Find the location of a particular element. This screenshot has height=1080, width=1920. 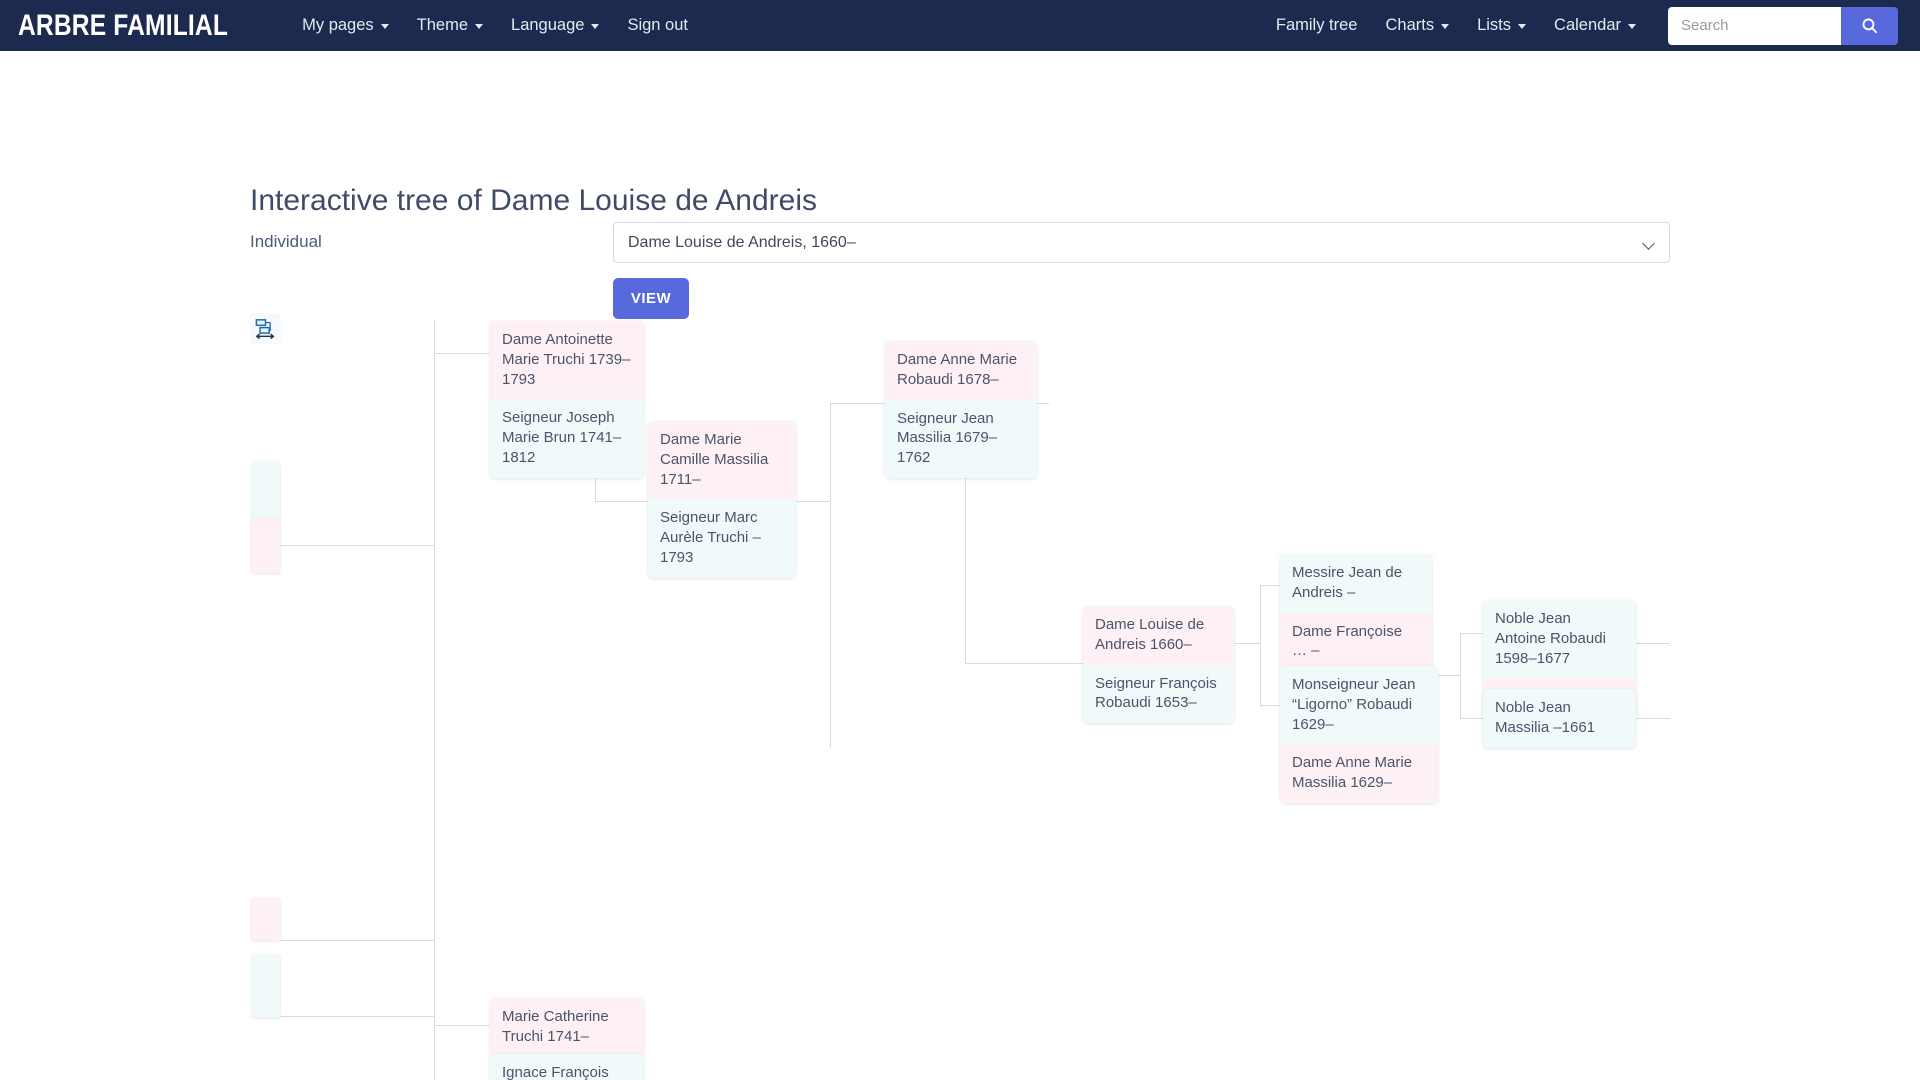

family-box: Ignace François Truchi 1743– is located at coordinates (567, 1067).